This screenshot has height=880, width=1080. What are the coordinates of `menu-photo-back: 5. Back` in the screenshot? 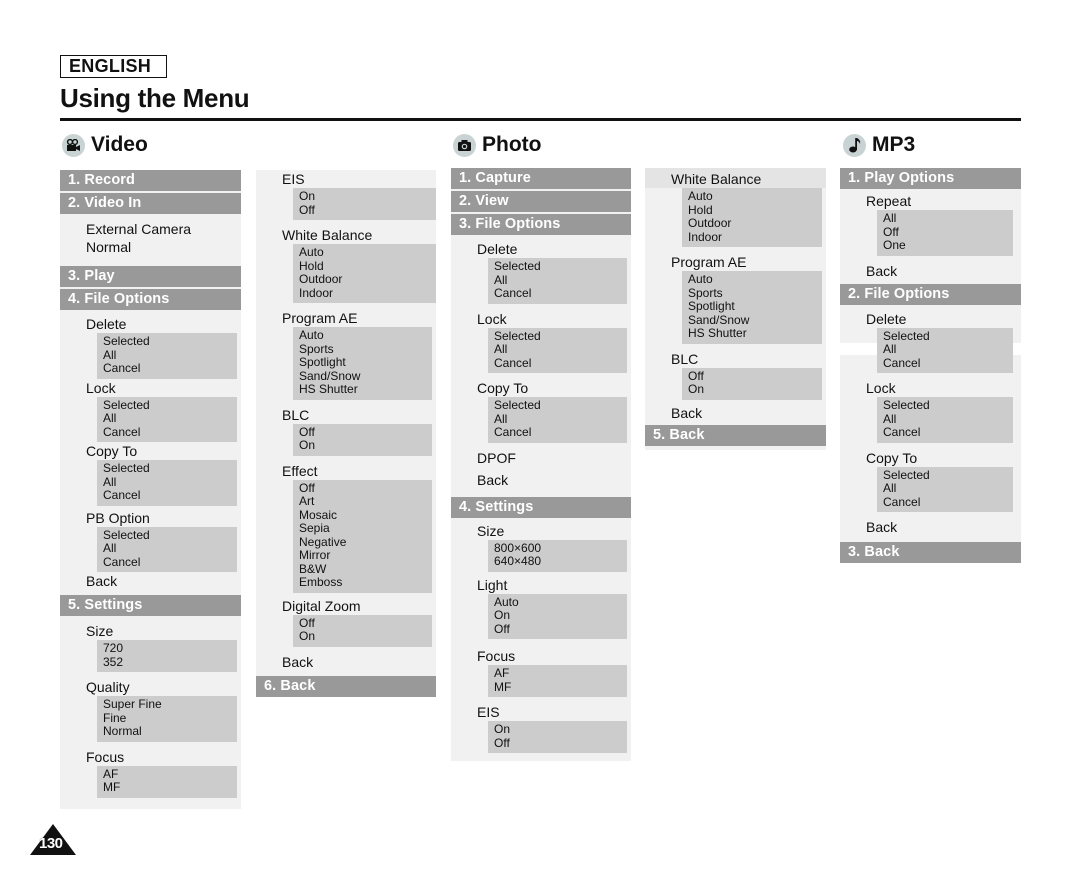 It's located at (735, 435).